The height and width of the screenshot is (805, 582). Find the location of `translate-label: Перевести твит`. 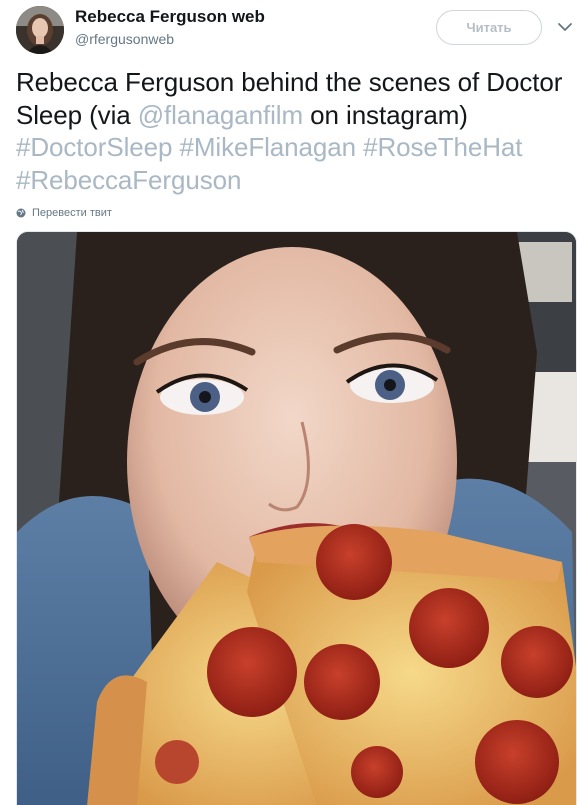

translate-label: Перевести твит is located at coordinates (72, 213).